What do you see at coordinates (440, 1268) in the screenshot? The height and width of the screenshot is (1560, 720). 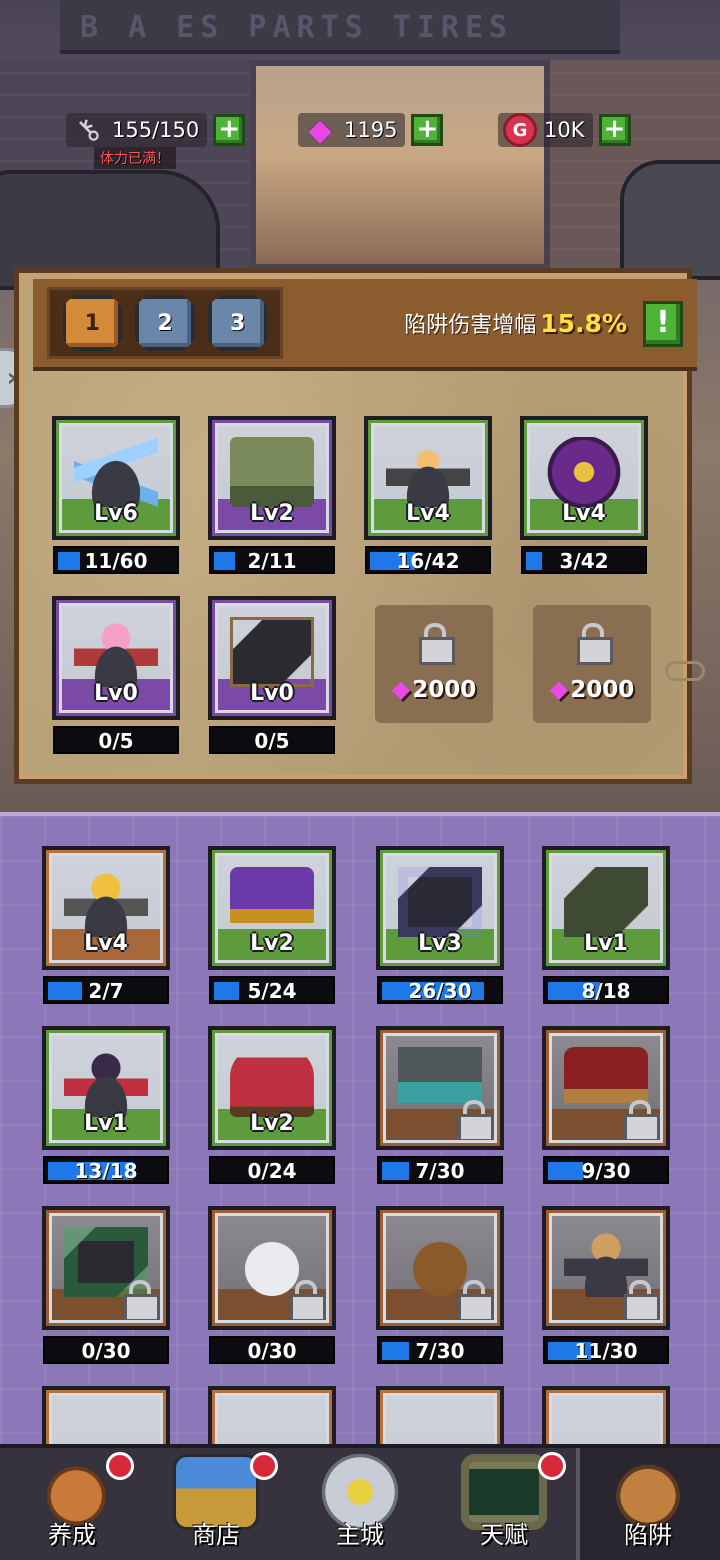 I see `bomb-dome-trap-card` at bounding box center [440, 1268].